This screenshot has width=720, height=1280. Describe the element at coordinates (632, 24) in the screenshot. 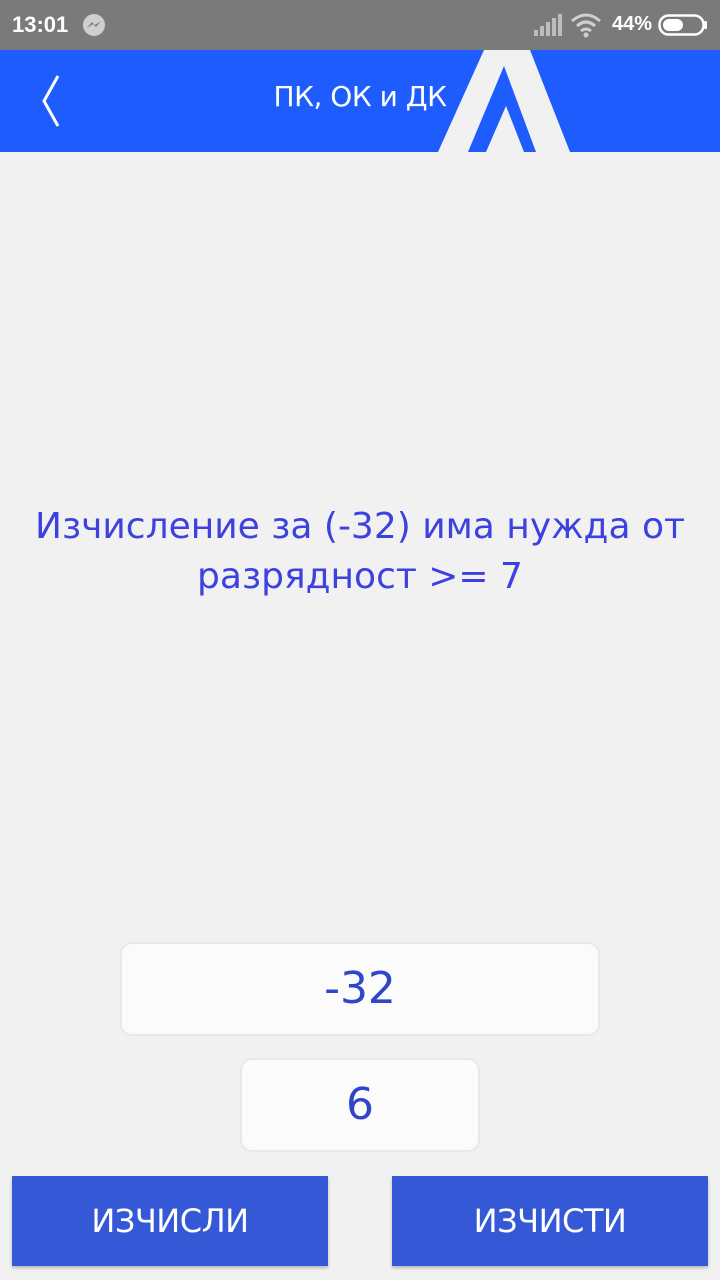

I see `battery-percentage: 44%` at that location.